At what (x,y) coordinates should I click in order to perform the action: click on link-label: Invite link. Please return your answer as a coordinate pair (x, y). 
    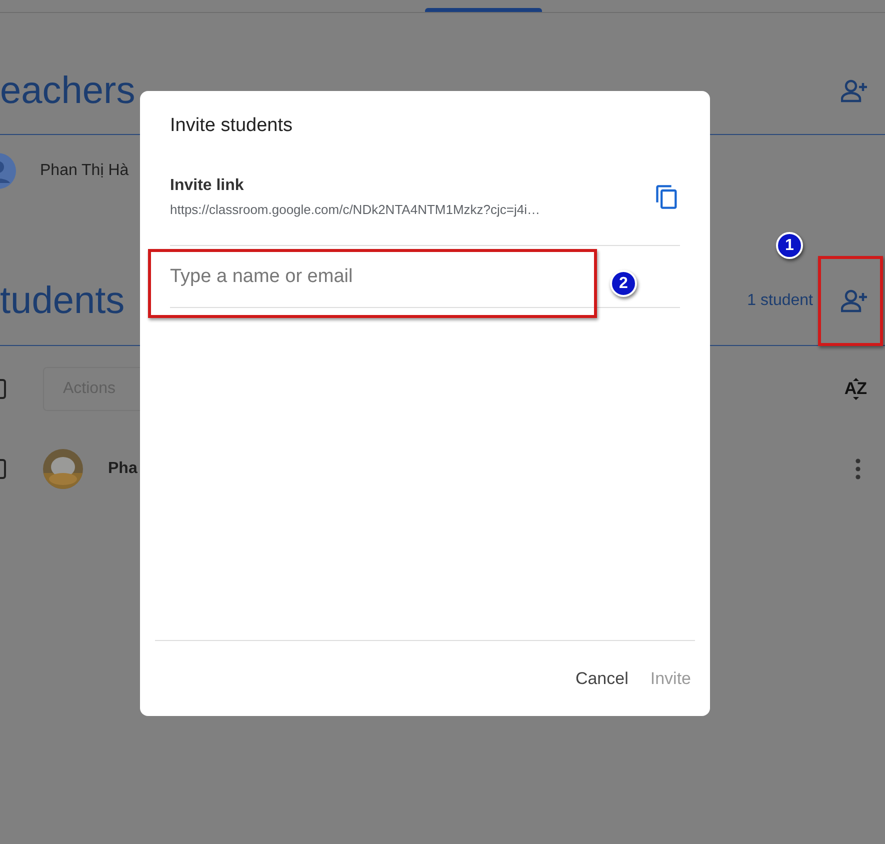
    Looking at the image, I should click on (207, 186).